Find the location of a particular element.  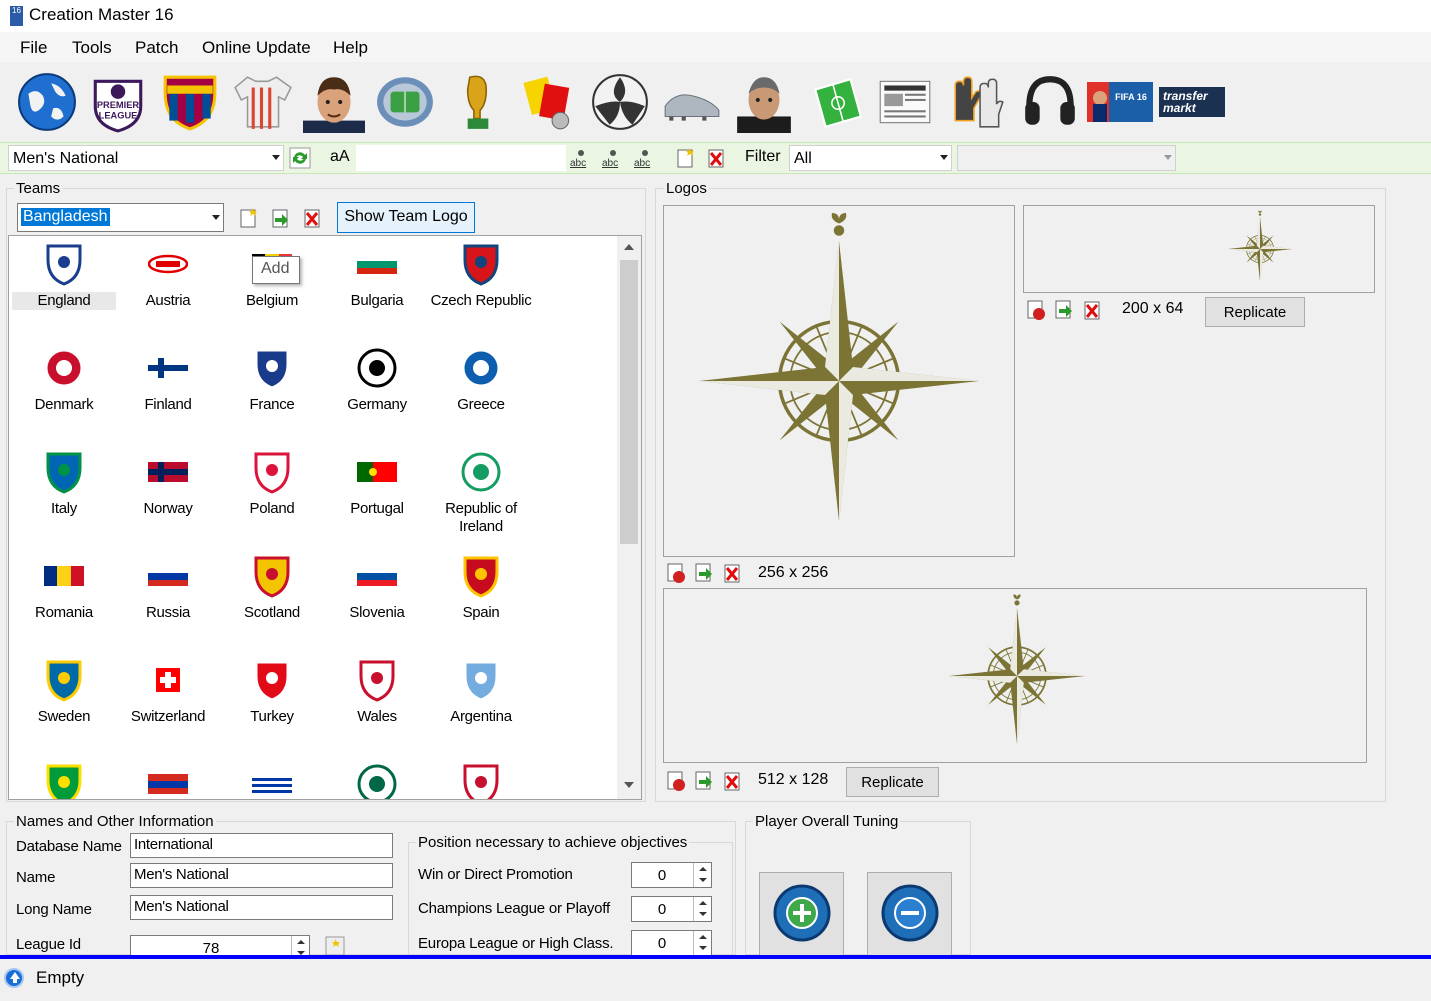

logo-256-panel is located at coordinates (839, 381).